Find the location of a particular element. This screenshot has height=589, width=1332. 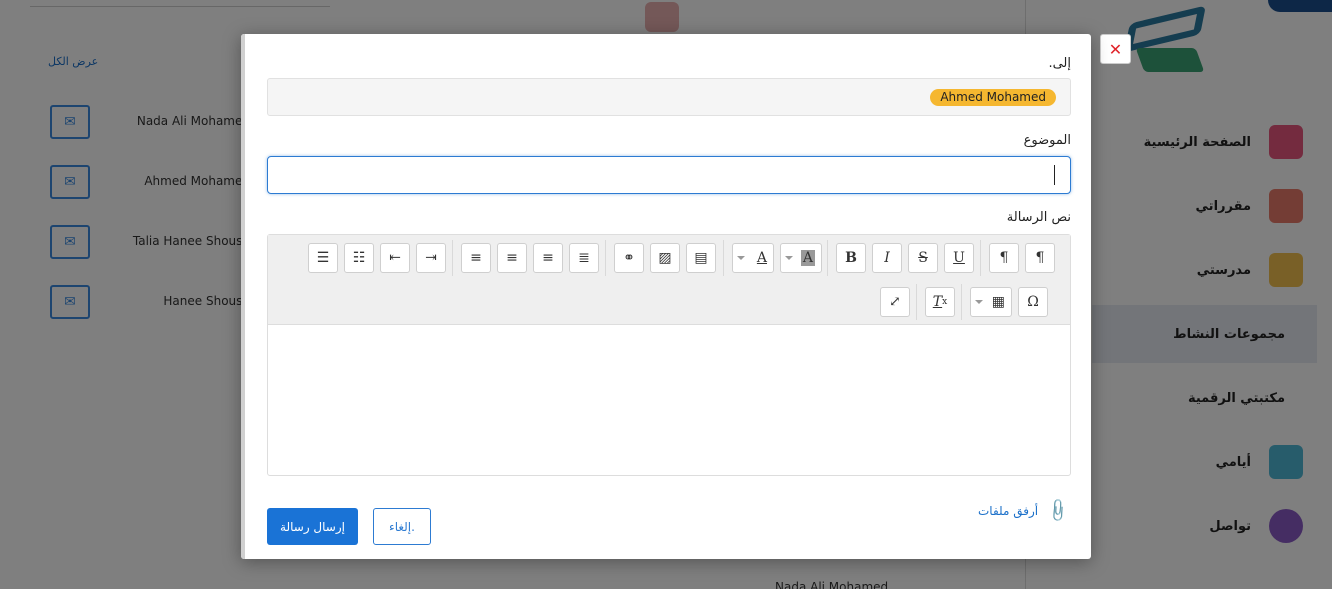

ordered-list-icon: ☰ is located at coordinates (323, 258).